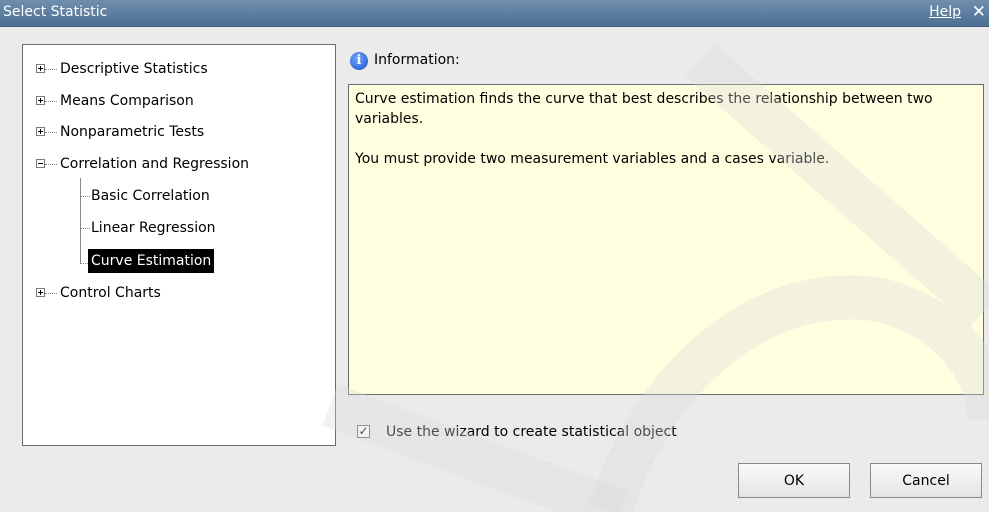  I want to click on wizard-checkbox: ✓, so click(363, 431).